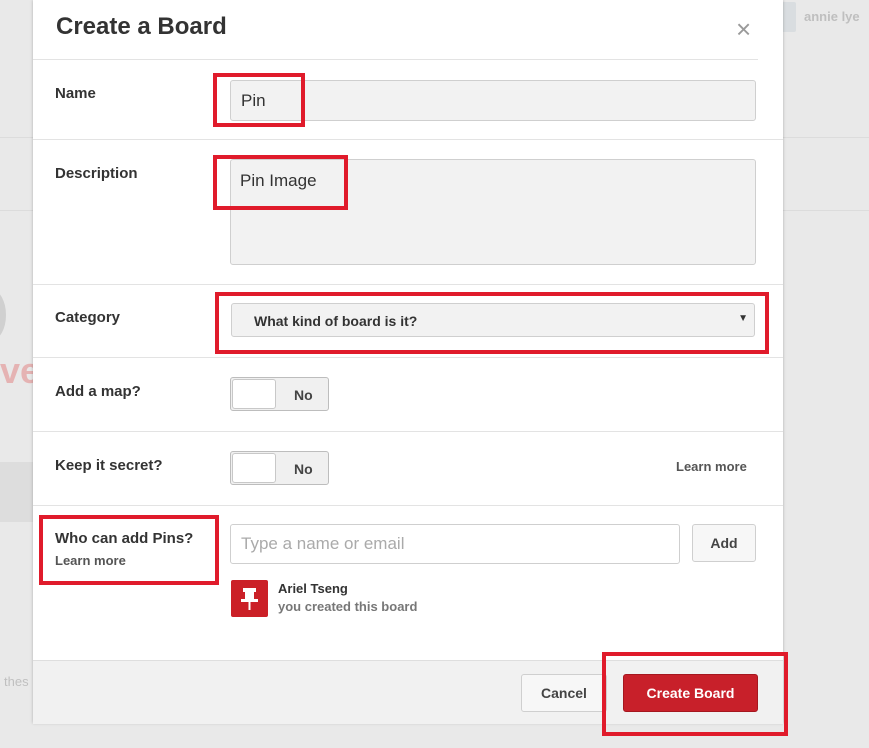 The height and width of the screenshot is (748, 869). What do you see at coordinates (493, 100) in the screenshot?
I see `name-input` at bounding box center [493, 100].